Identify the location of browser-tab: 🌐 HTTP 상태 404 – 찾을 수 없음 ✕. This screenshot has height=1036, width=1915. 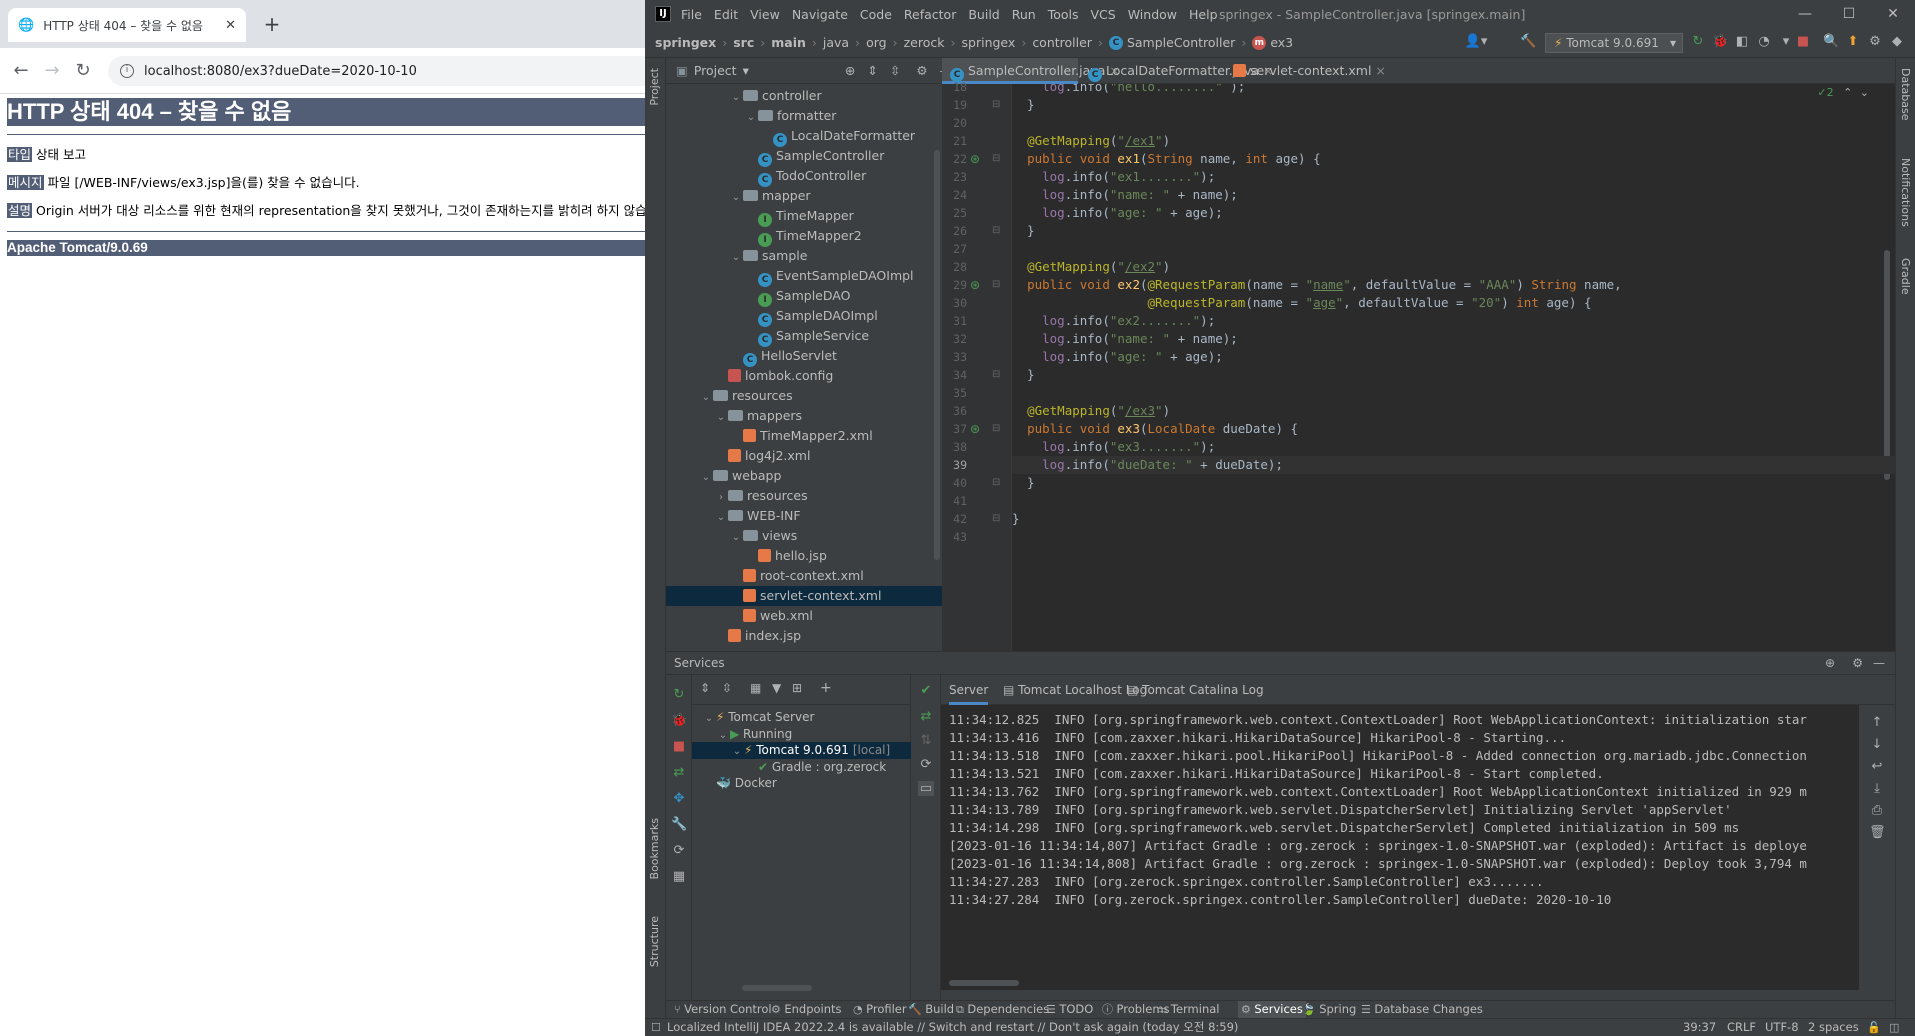
(127, 25).